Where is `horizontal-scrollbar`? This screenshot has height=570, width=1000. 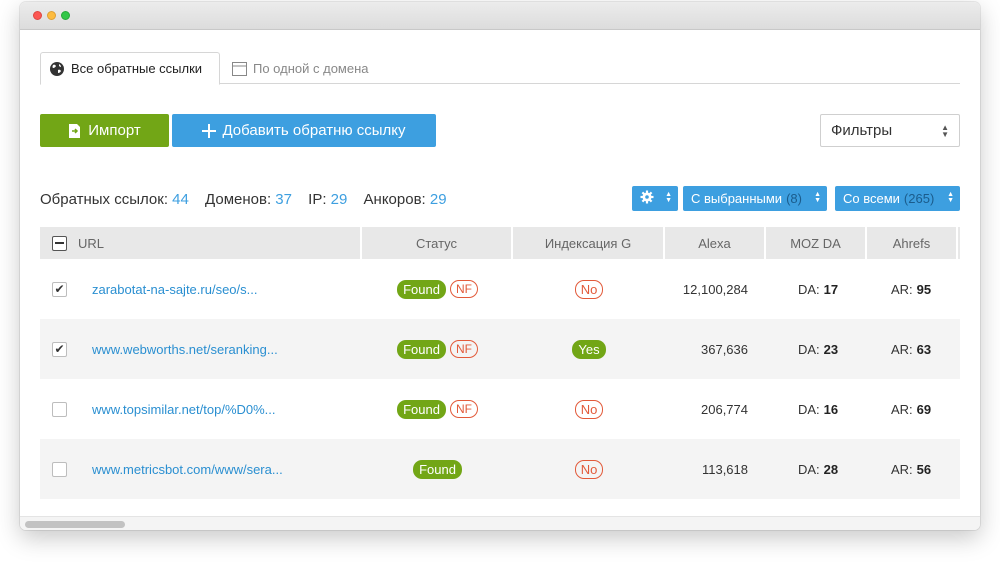
horizontal-scrollbar is located at coordinates (500, 523).